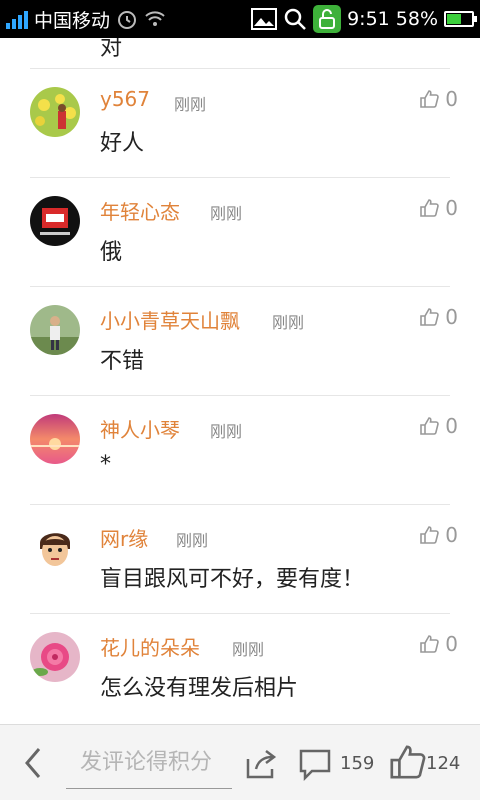 The image size is (480, 800). I want to click on back-button, so click(33, 763).